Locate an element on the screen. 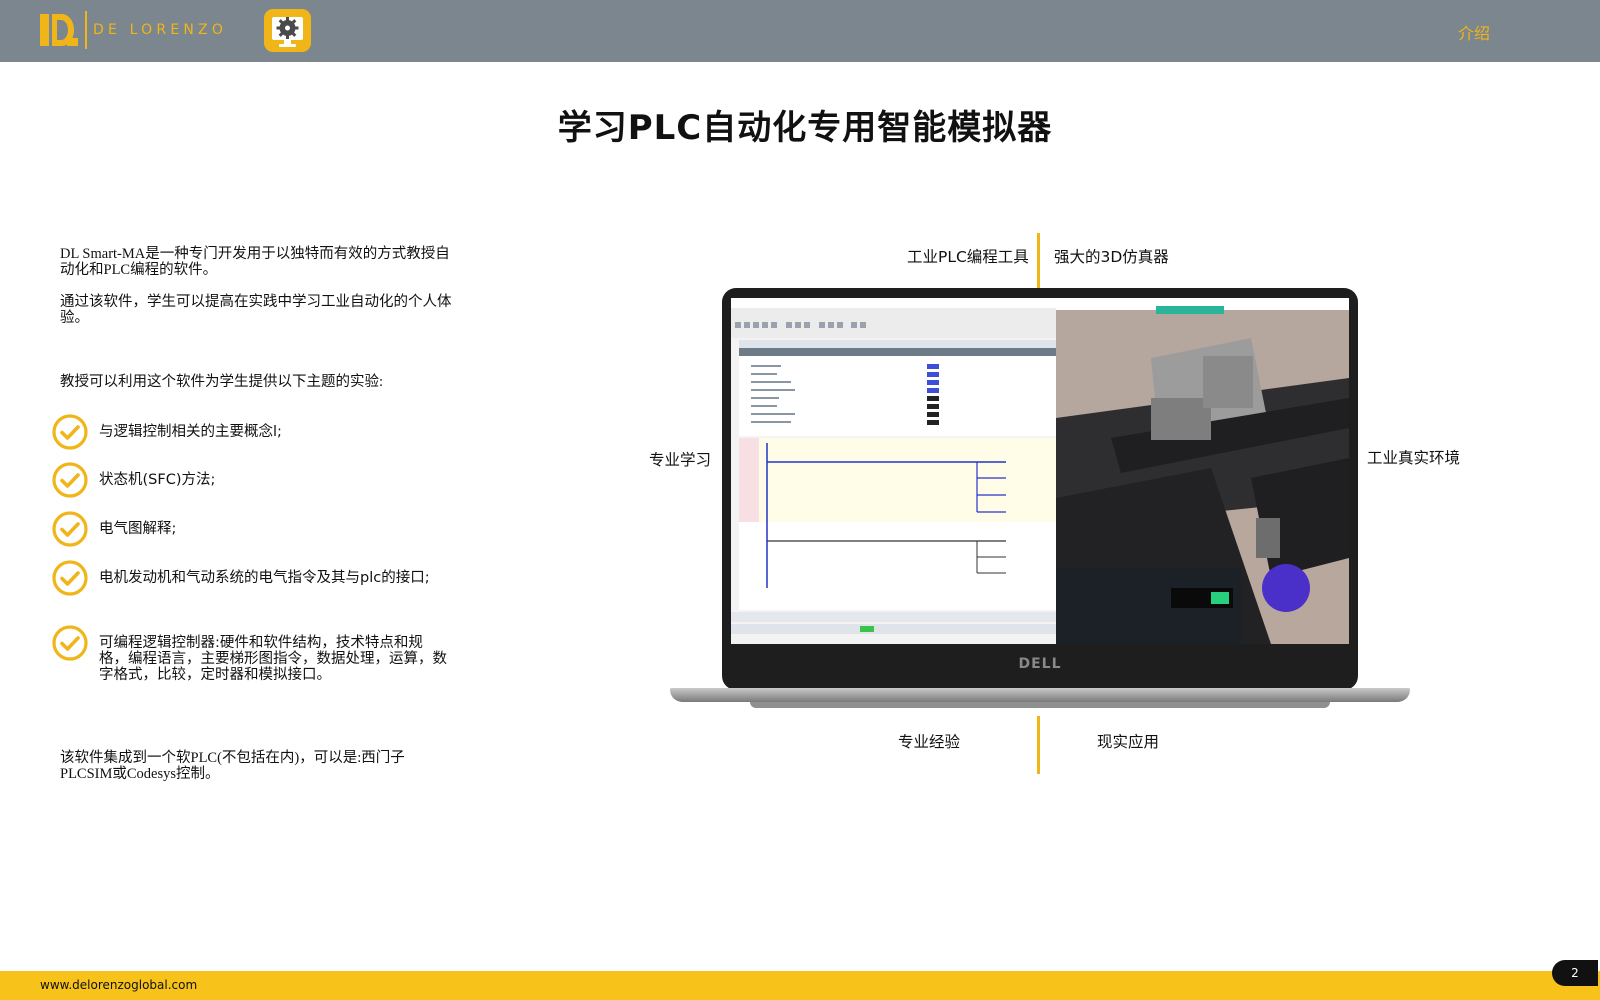  dl-logo-icon is located at coordinates (59, 30).